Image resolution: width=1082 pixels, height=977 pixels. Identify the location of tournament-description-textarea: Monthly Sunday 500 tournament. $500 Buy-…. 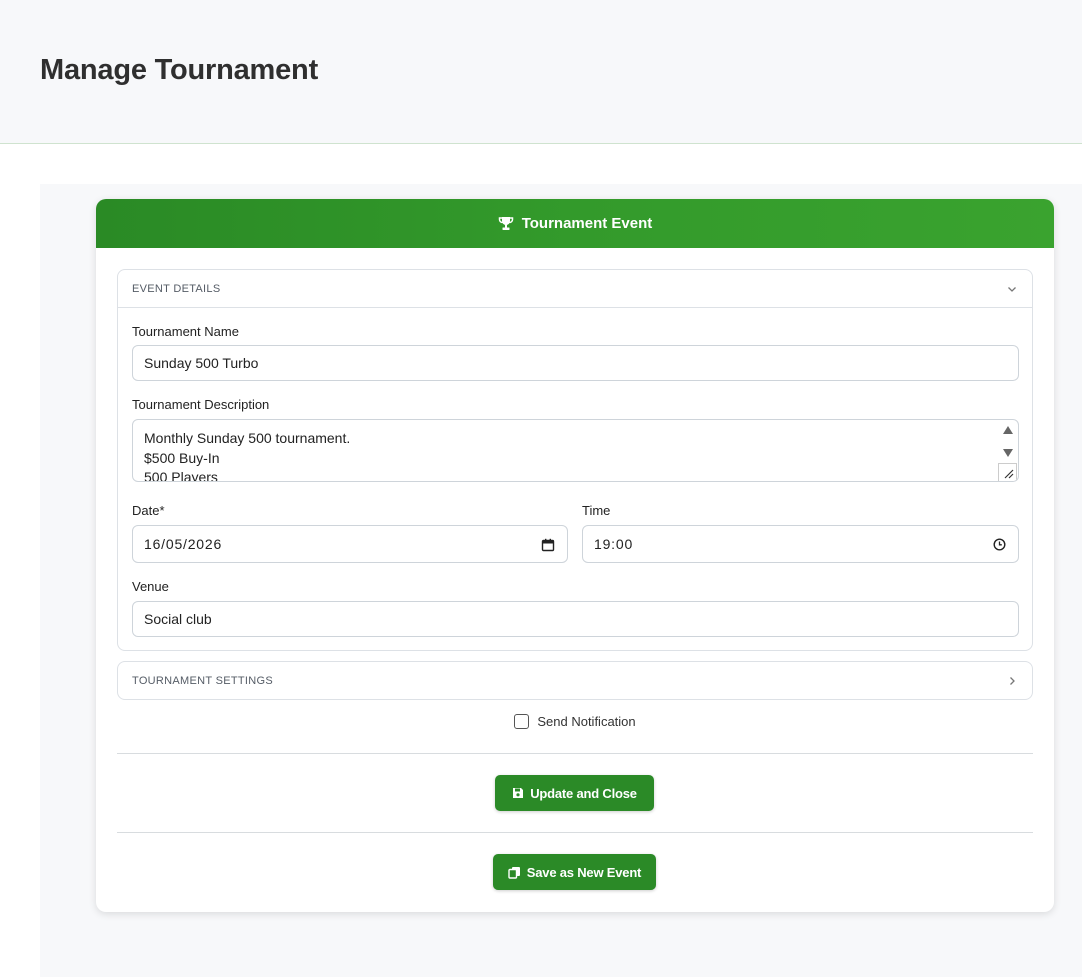
(575, 450).